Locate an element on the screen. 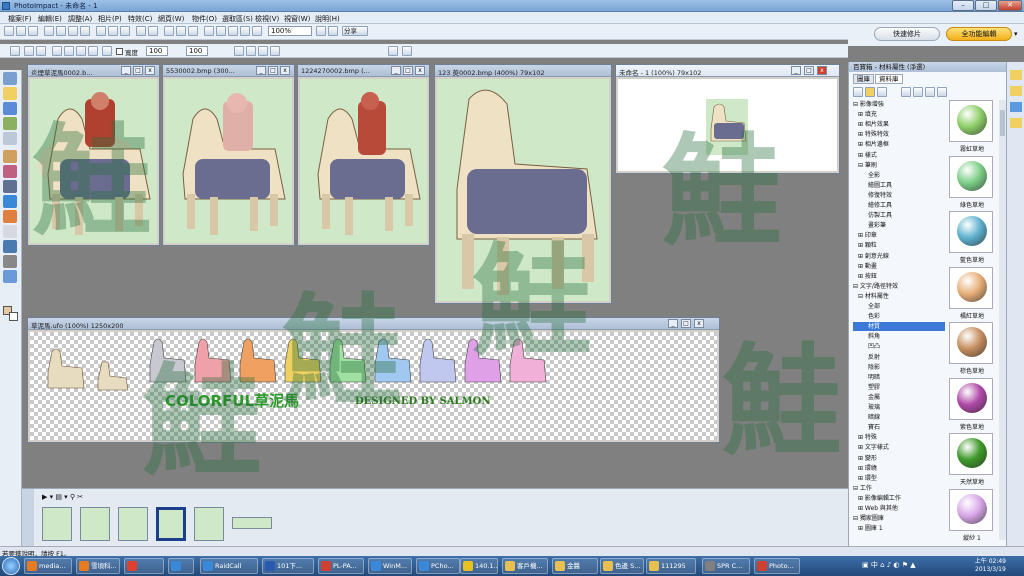 Image resolution: width=1024 pixels, height=576 pixels. tab-library: 資料庫 is located at coordinates (889, 79).